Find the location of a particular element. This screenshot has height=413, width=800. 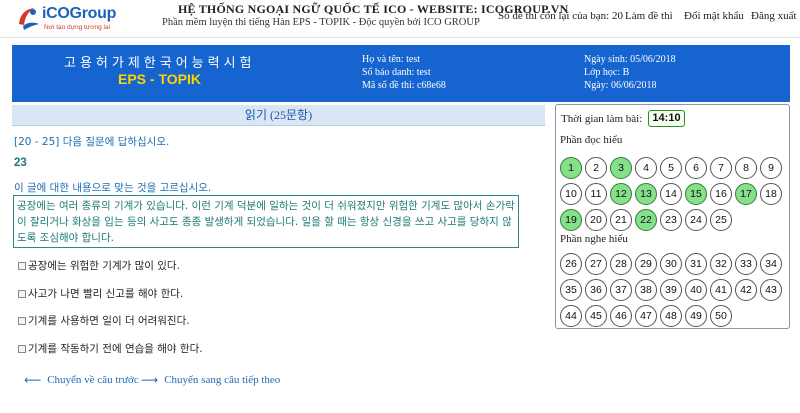

question-circle-40: 40 is located at coordinates (696, 290).